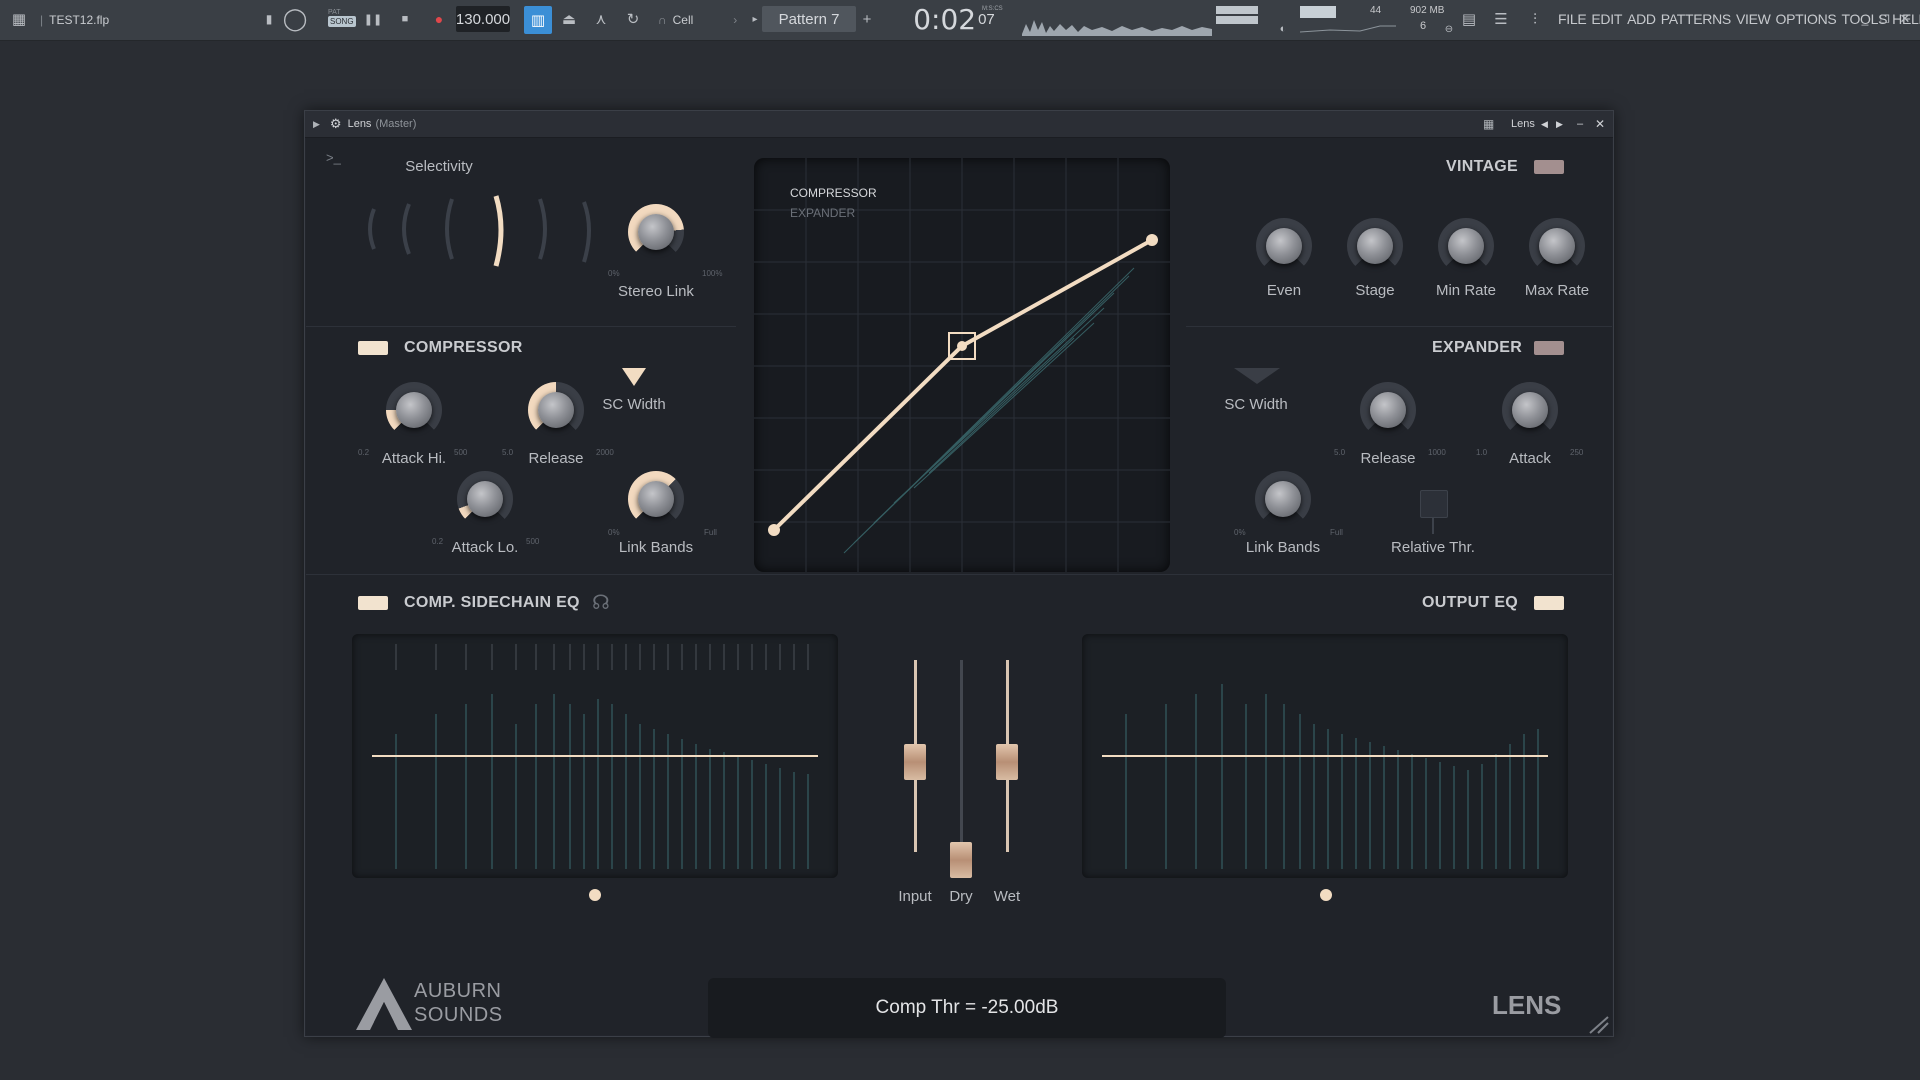  What do you see at coordinates (1427, 10) in the screenshot?
I see `memory-value: 902 MB` at bounding box center [1427, 10].